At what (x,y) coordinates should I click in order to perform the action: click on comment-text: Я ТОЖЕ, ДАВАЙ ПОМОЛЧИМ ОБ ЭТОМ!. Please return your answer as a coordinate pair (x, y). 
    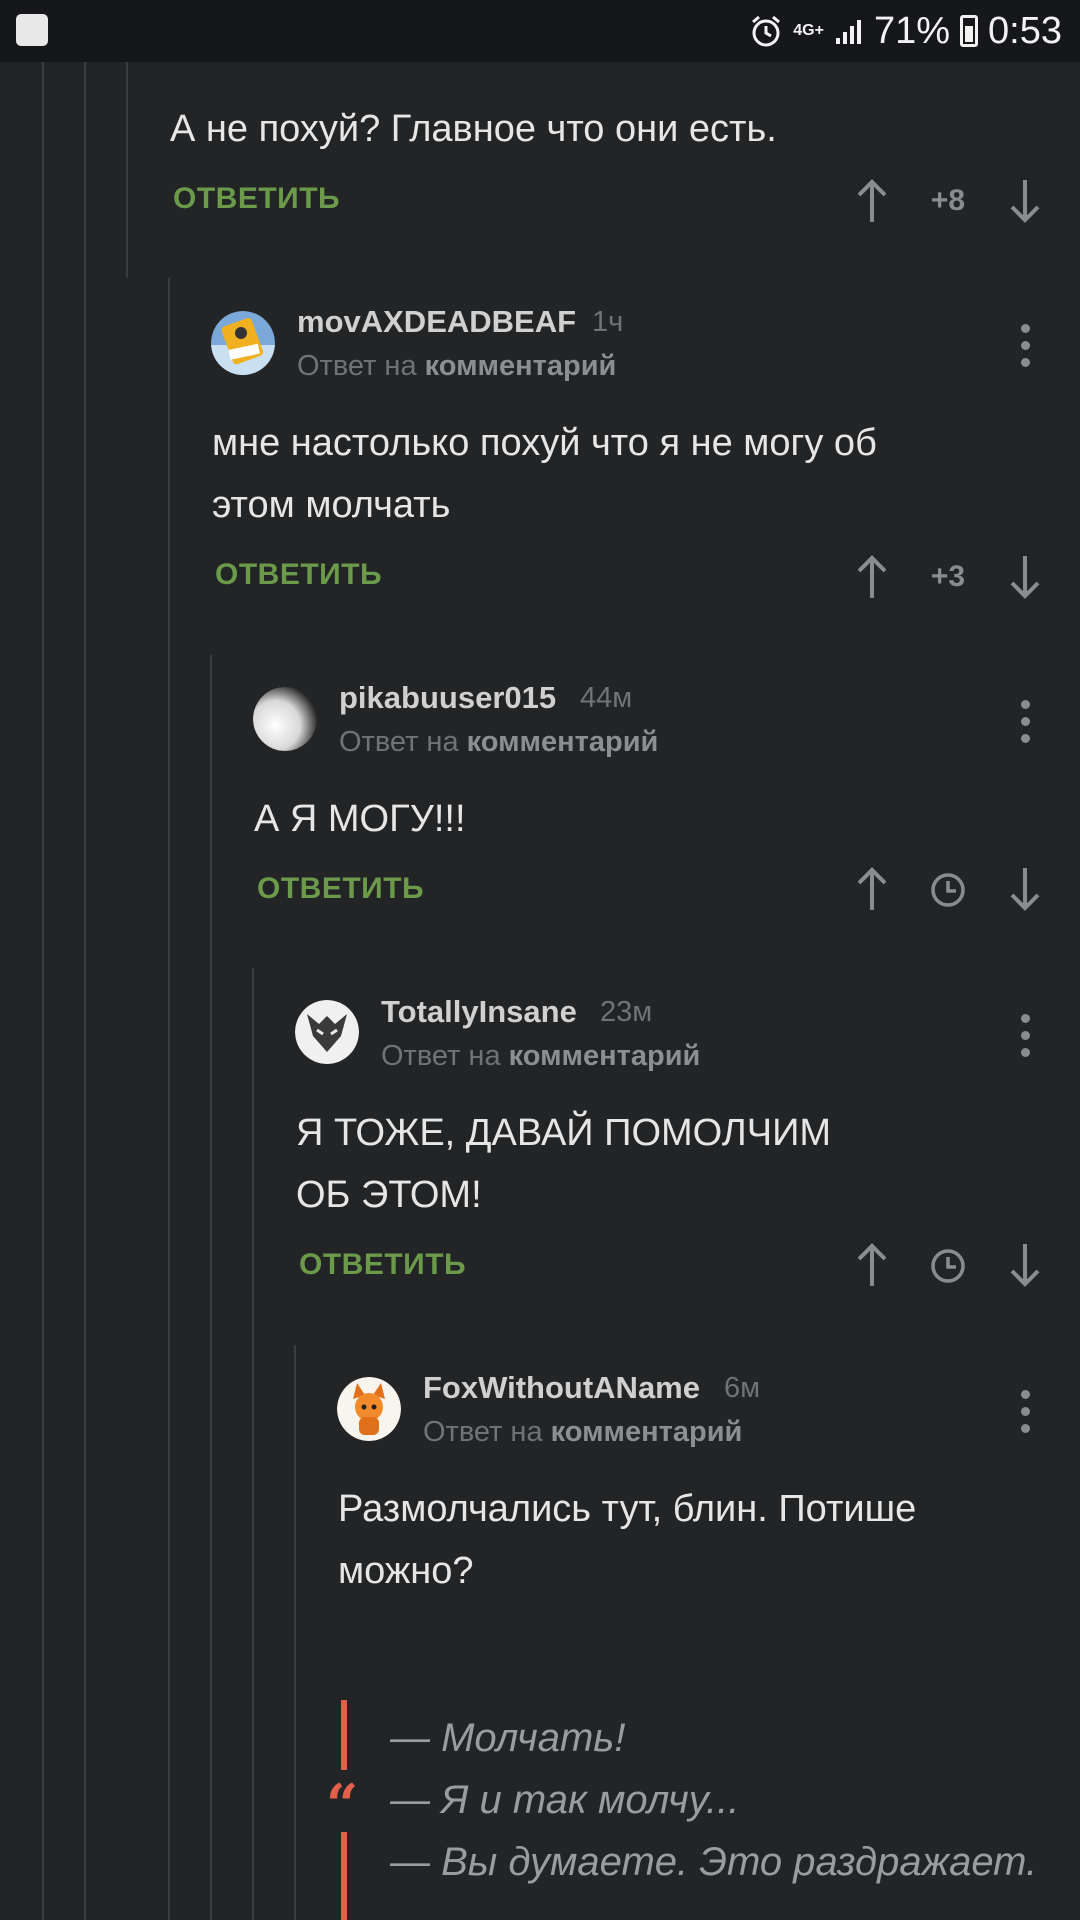
    Looking at the image, I should click on (666, 1164).